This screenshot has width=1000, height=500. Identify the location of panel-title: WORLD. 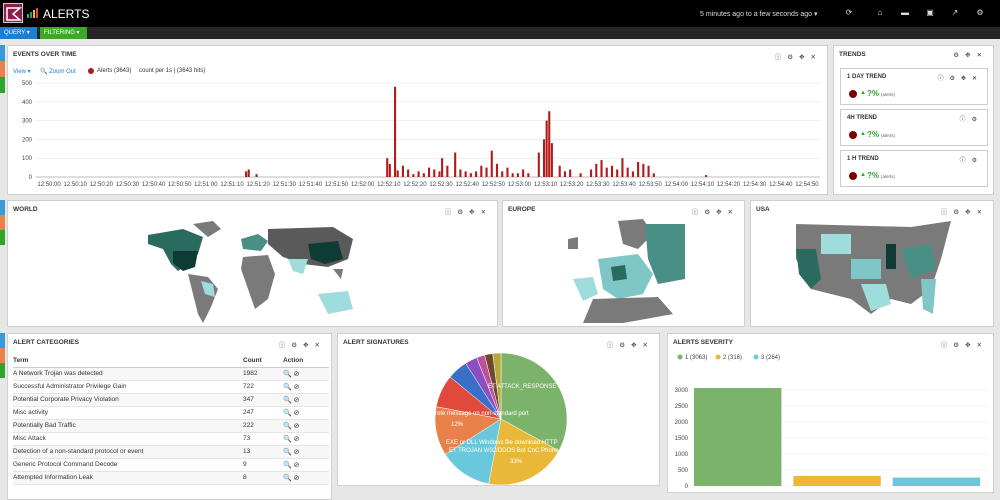
(25, 209).